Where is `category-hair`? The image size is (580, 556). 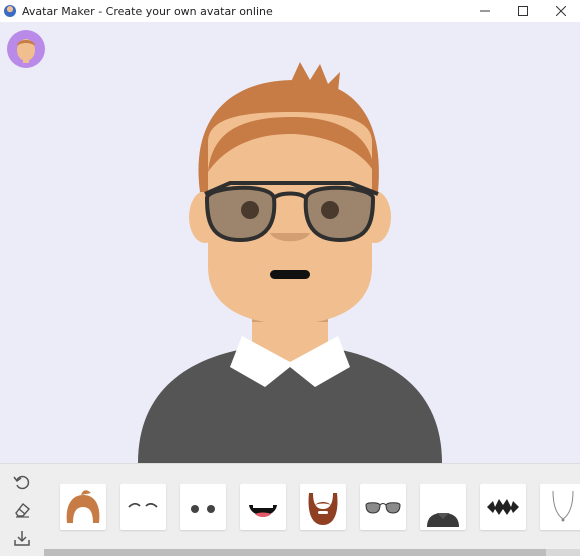 category-hair is located at coordinates (83, 507).